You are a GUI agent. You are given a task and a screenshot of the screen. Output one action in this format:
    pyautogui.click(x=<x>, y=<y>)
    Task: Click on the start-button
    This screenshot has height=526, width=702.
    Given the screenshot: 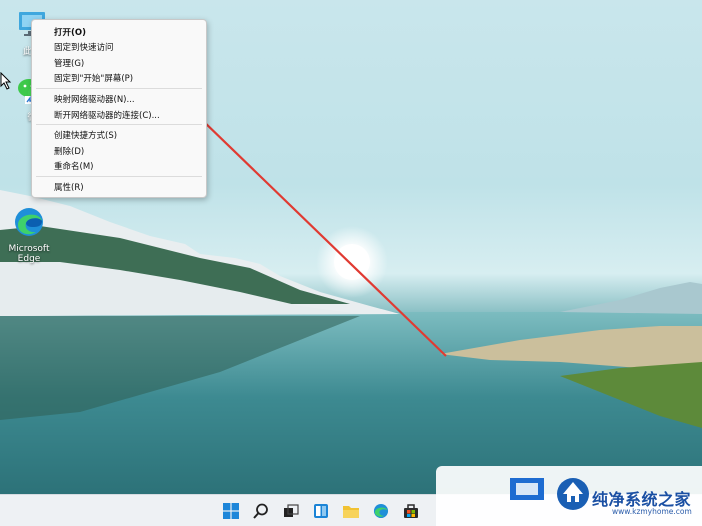 What is the action you would take?
    pyautogui.click(x=231, y=511)
    